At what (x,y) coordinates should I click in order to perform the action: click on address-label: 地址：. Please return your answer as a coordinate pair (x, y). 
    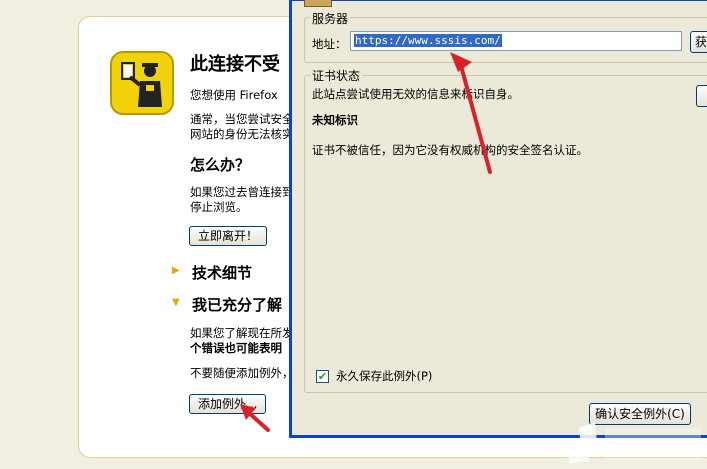
    Looking at the image, I should click on (329, 44).